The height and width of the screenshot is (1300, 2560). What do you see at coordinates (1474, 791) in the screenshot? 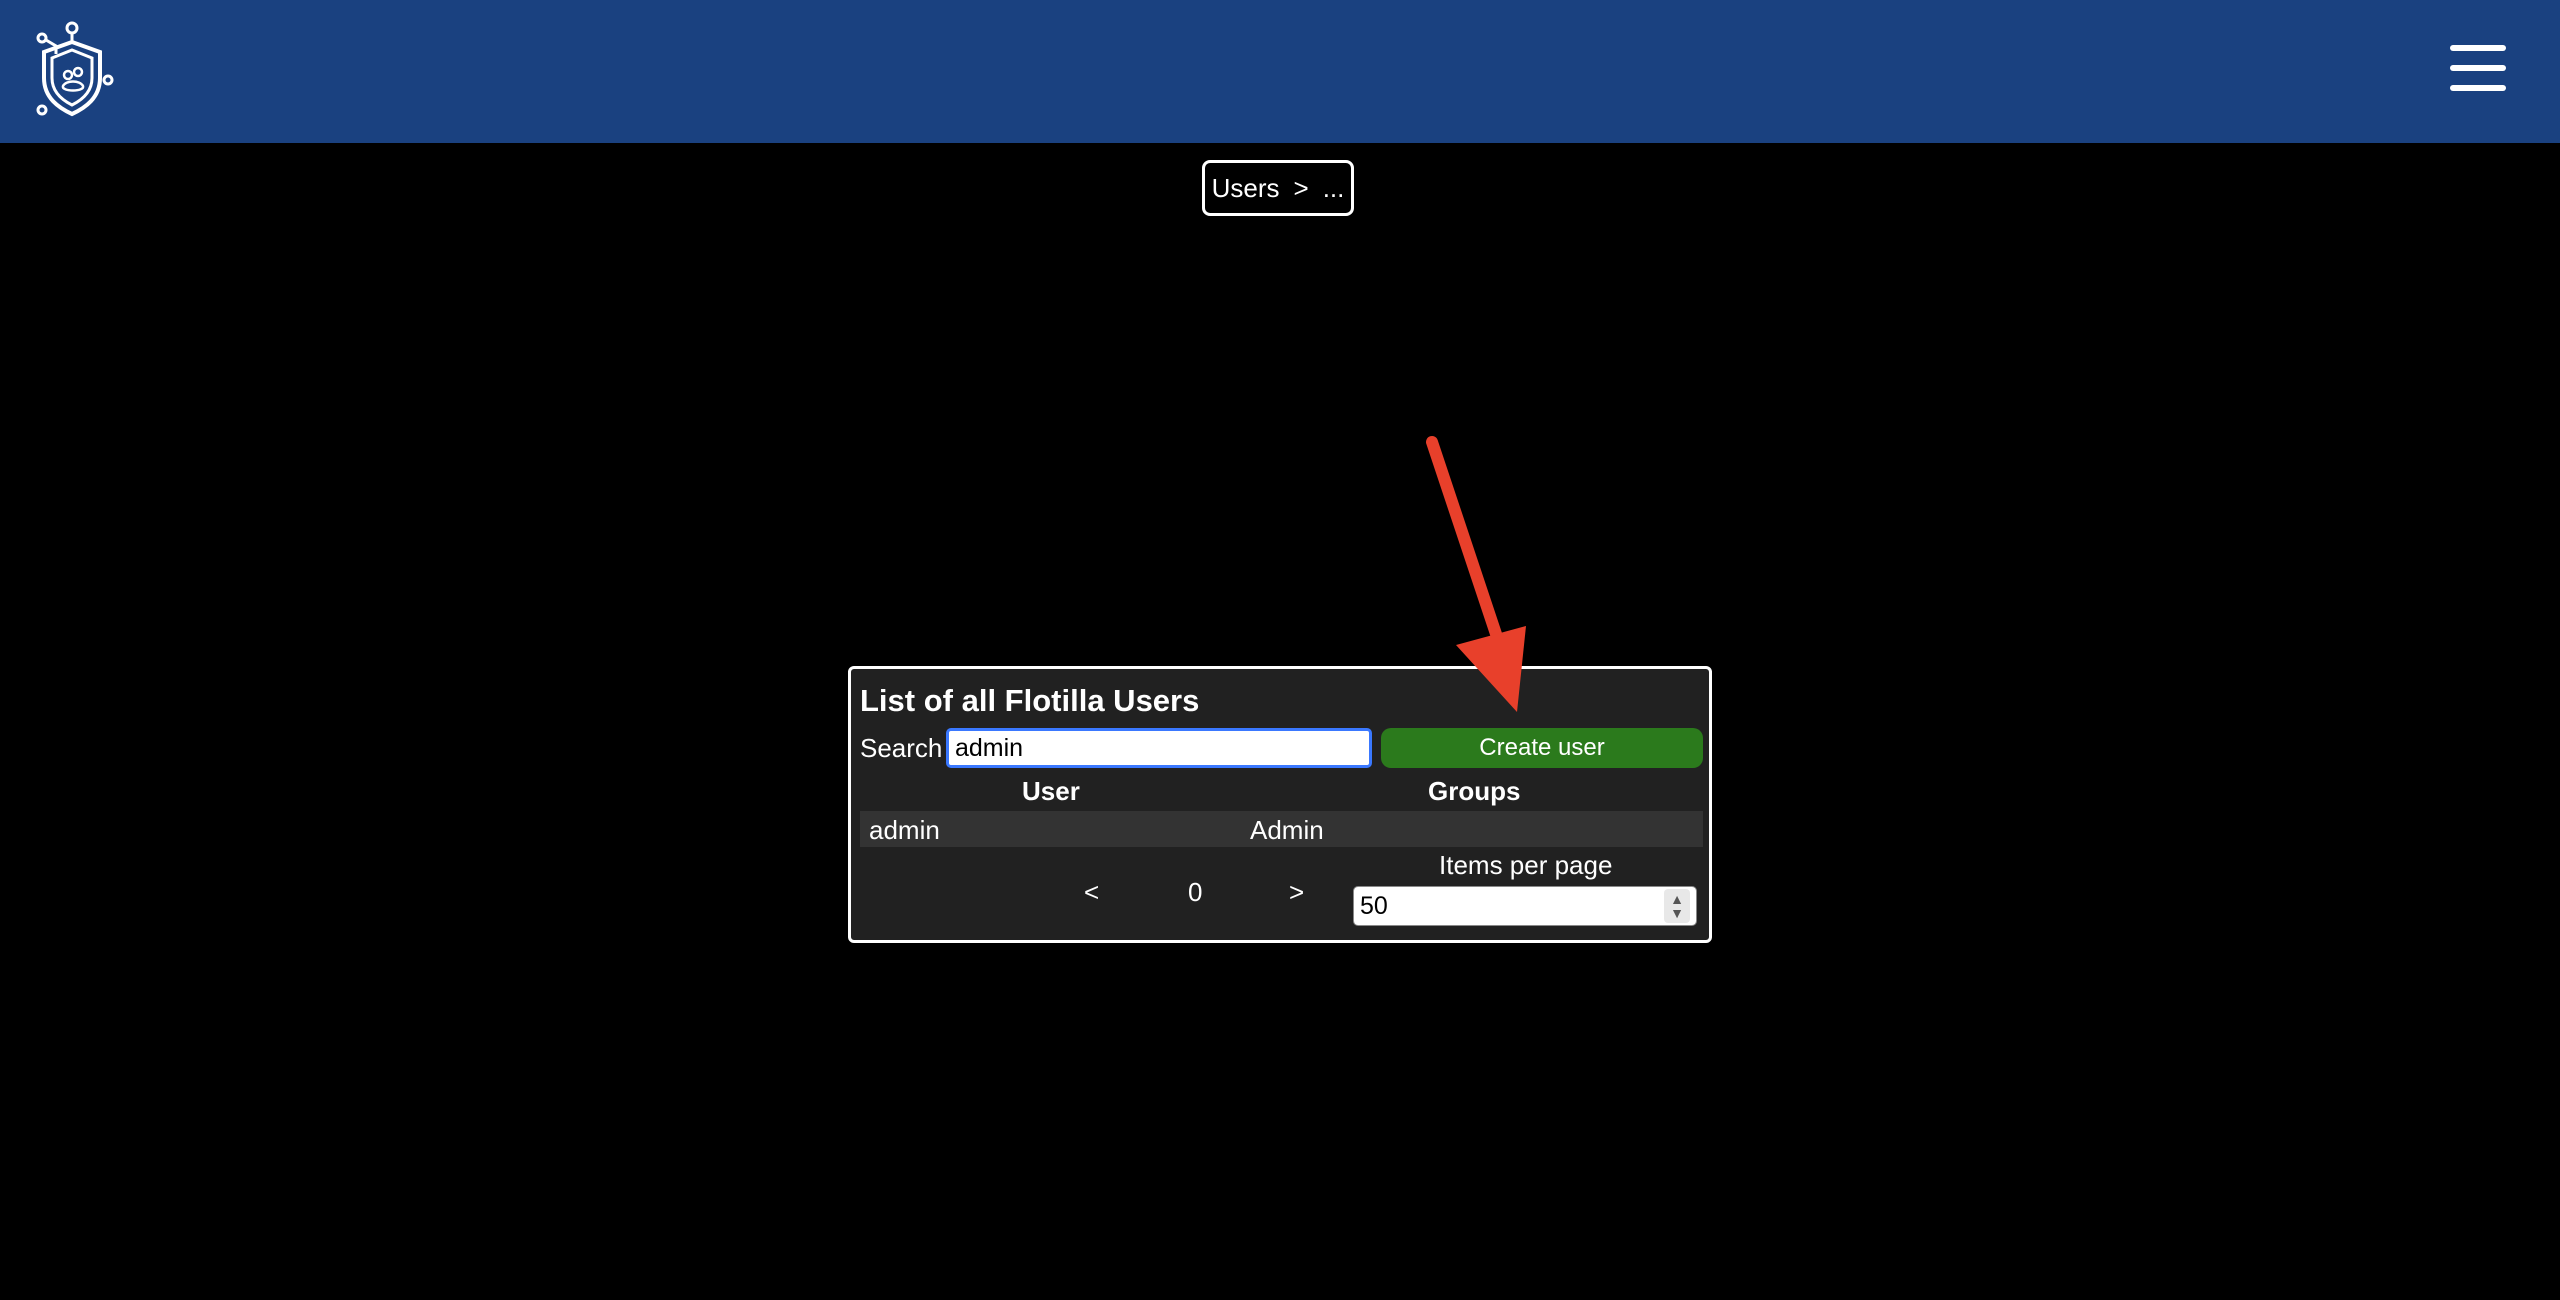
I see `column-header-groups: Groups` at bounding box center [1474, 791].